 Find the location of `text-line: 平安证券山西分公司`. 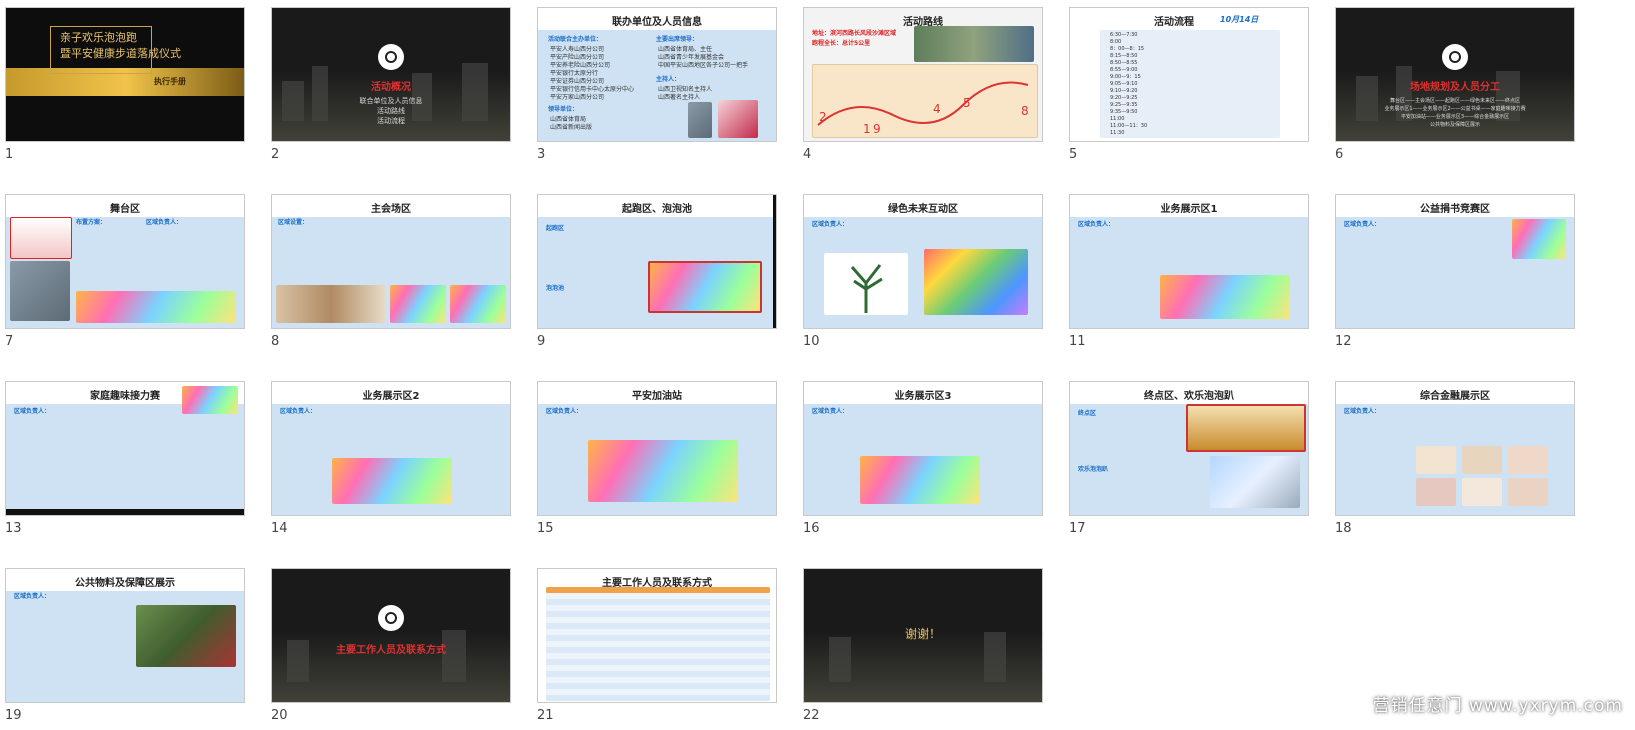

text-line: 平安证券山西分公司 is located at coordinates (577, 81).